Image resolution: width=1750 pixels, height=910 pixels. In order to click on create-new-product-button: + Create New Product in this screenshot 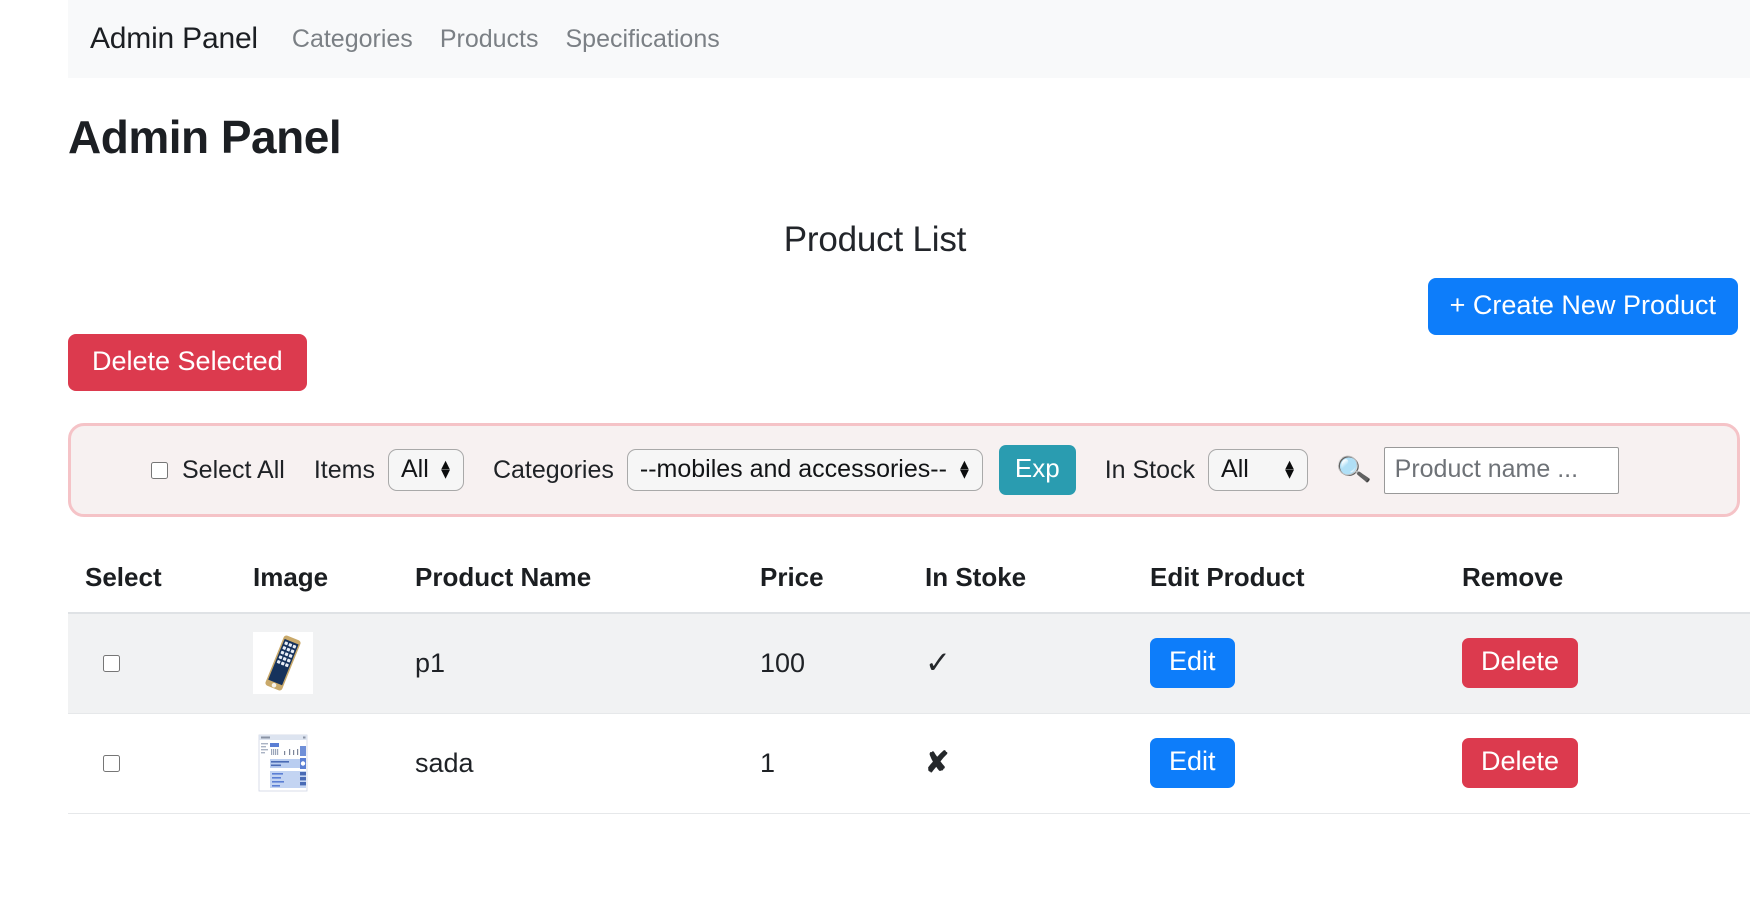, I will do `click(1582, 307)`.